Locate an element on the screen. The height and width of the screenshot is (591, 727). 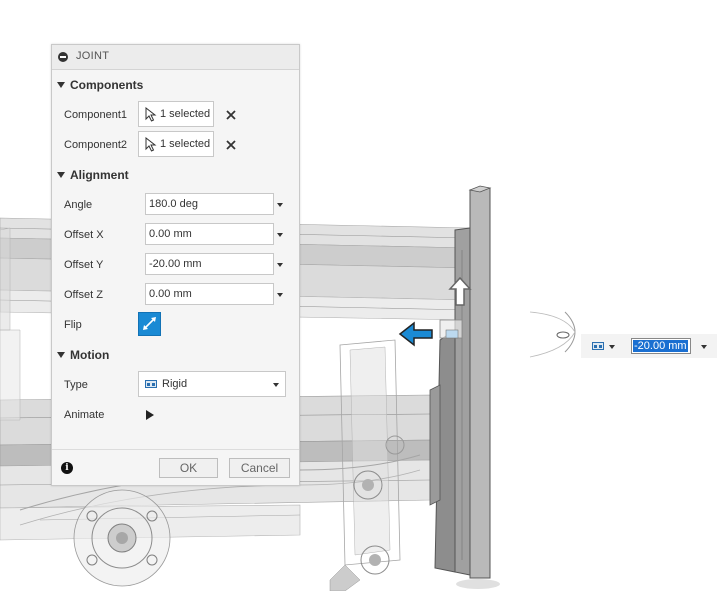
distance-input: -20.00 mm is located at coordinates (661, 346).